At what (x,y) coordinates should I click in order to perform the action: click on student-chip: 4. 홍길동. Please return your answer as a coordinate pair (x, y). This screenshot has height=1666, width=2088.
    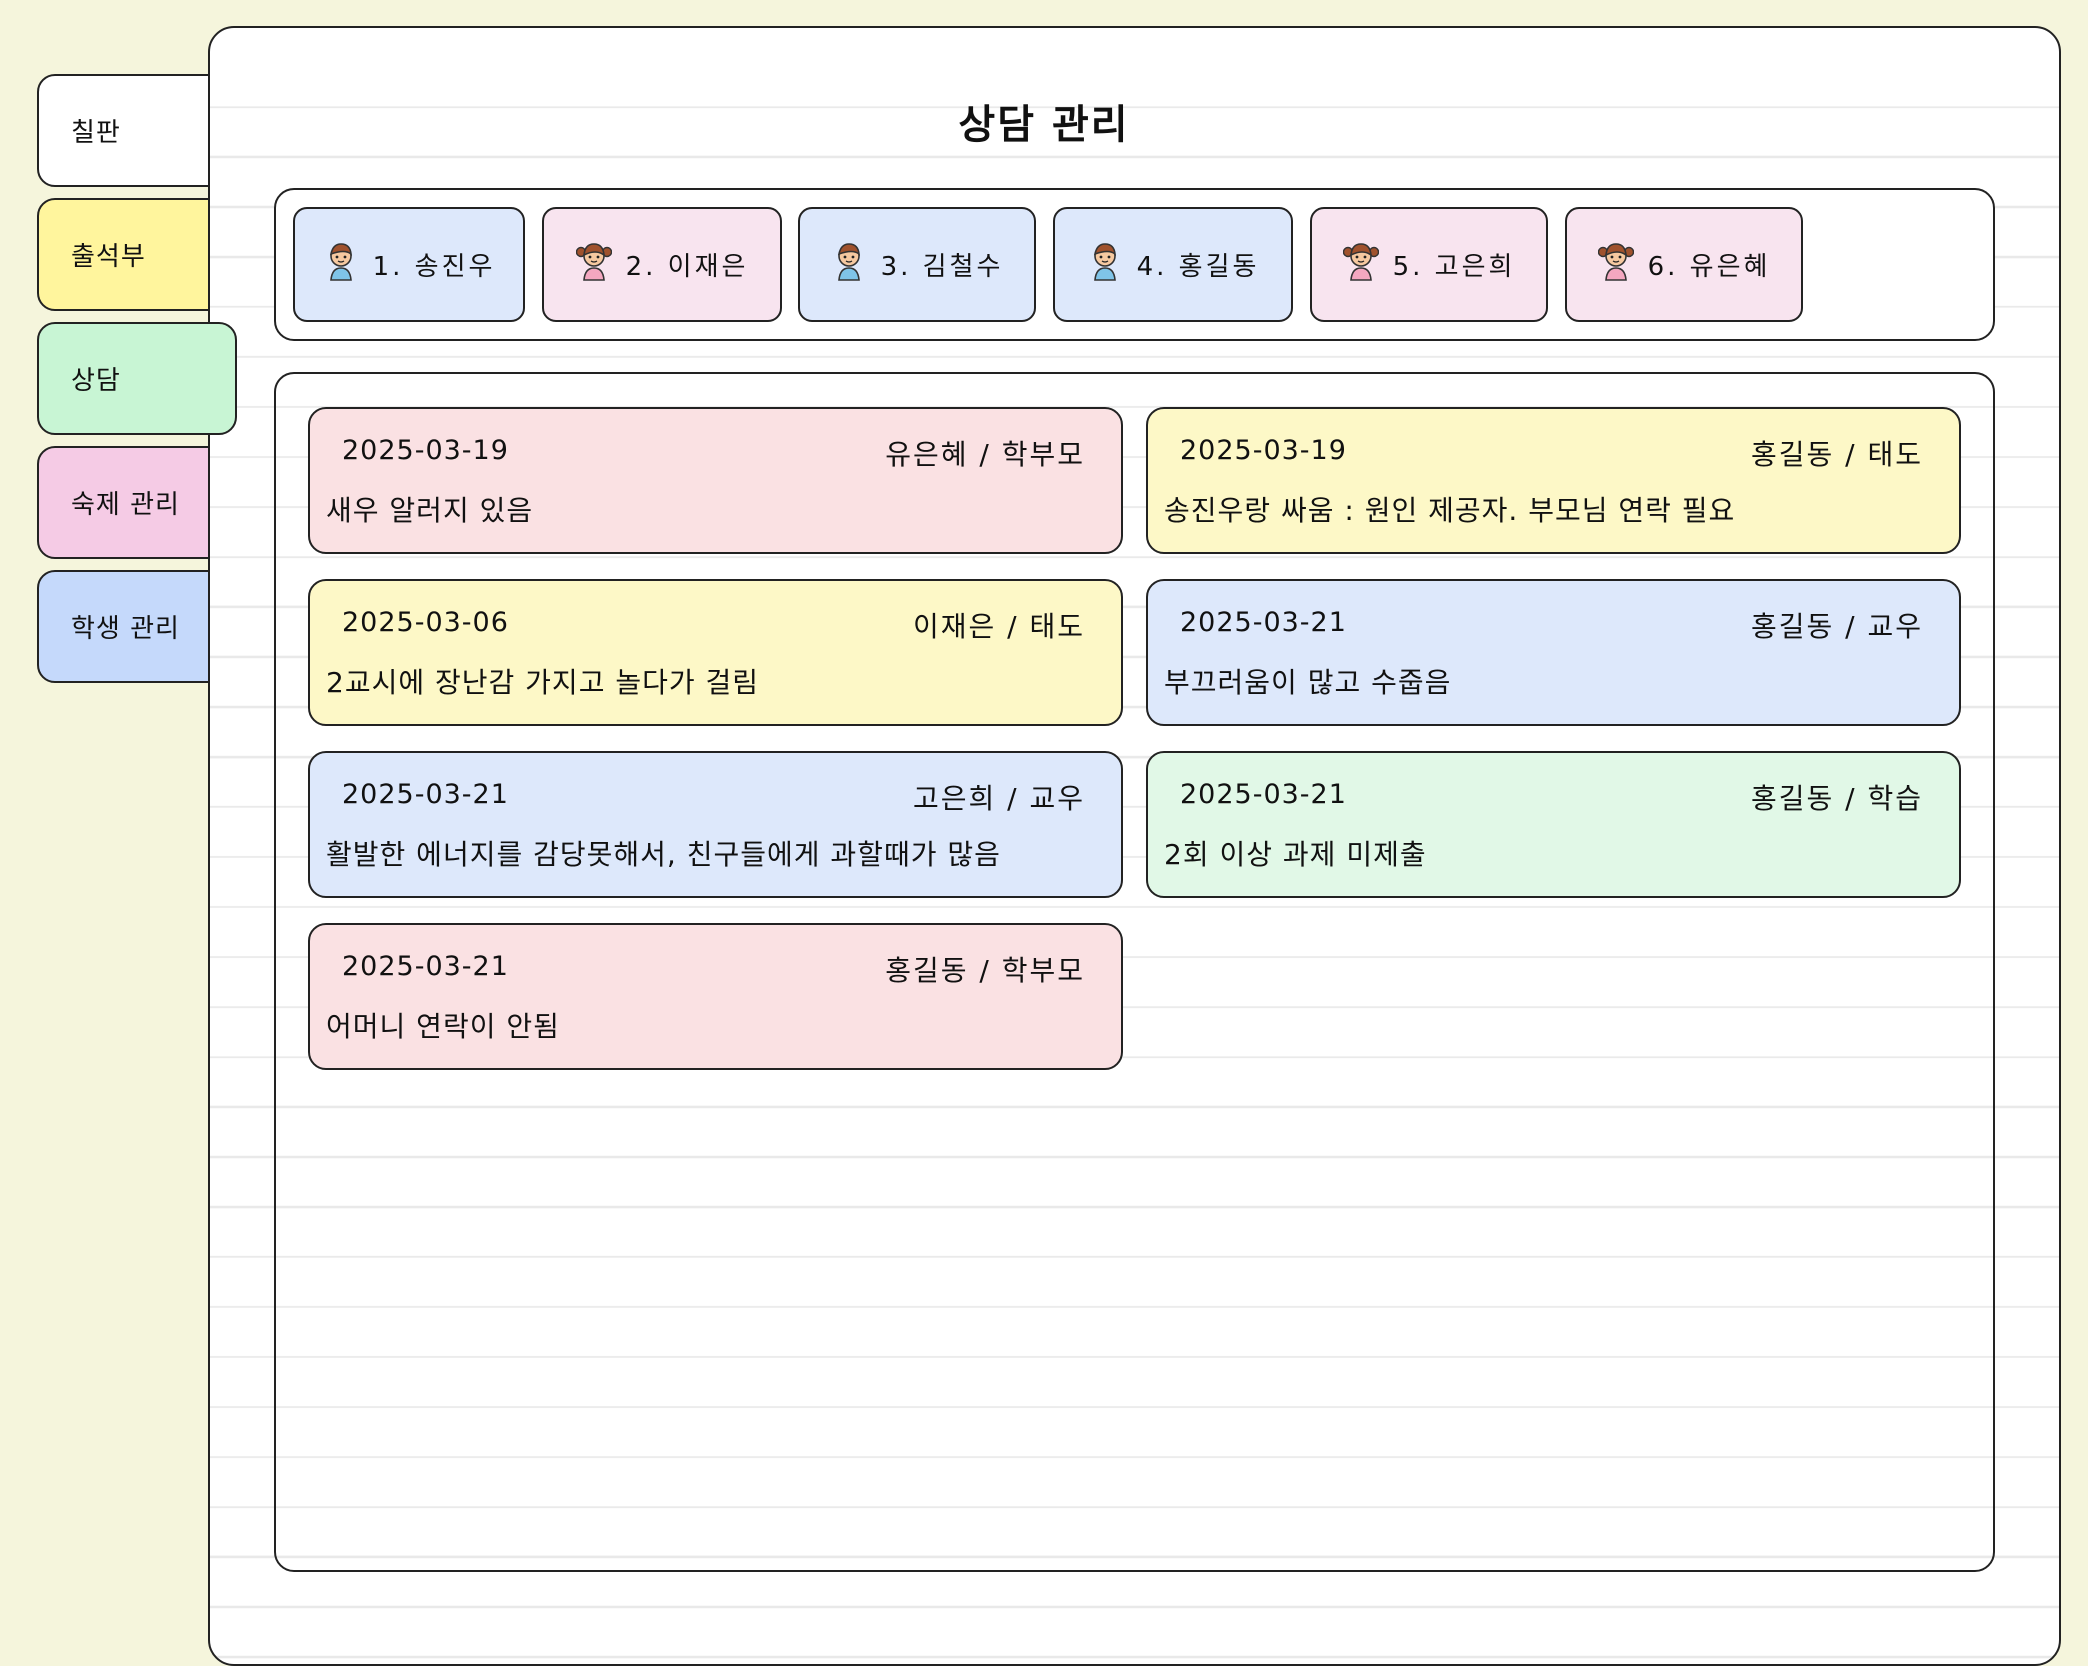
    Looking at the image, I should click on (1173, 264).